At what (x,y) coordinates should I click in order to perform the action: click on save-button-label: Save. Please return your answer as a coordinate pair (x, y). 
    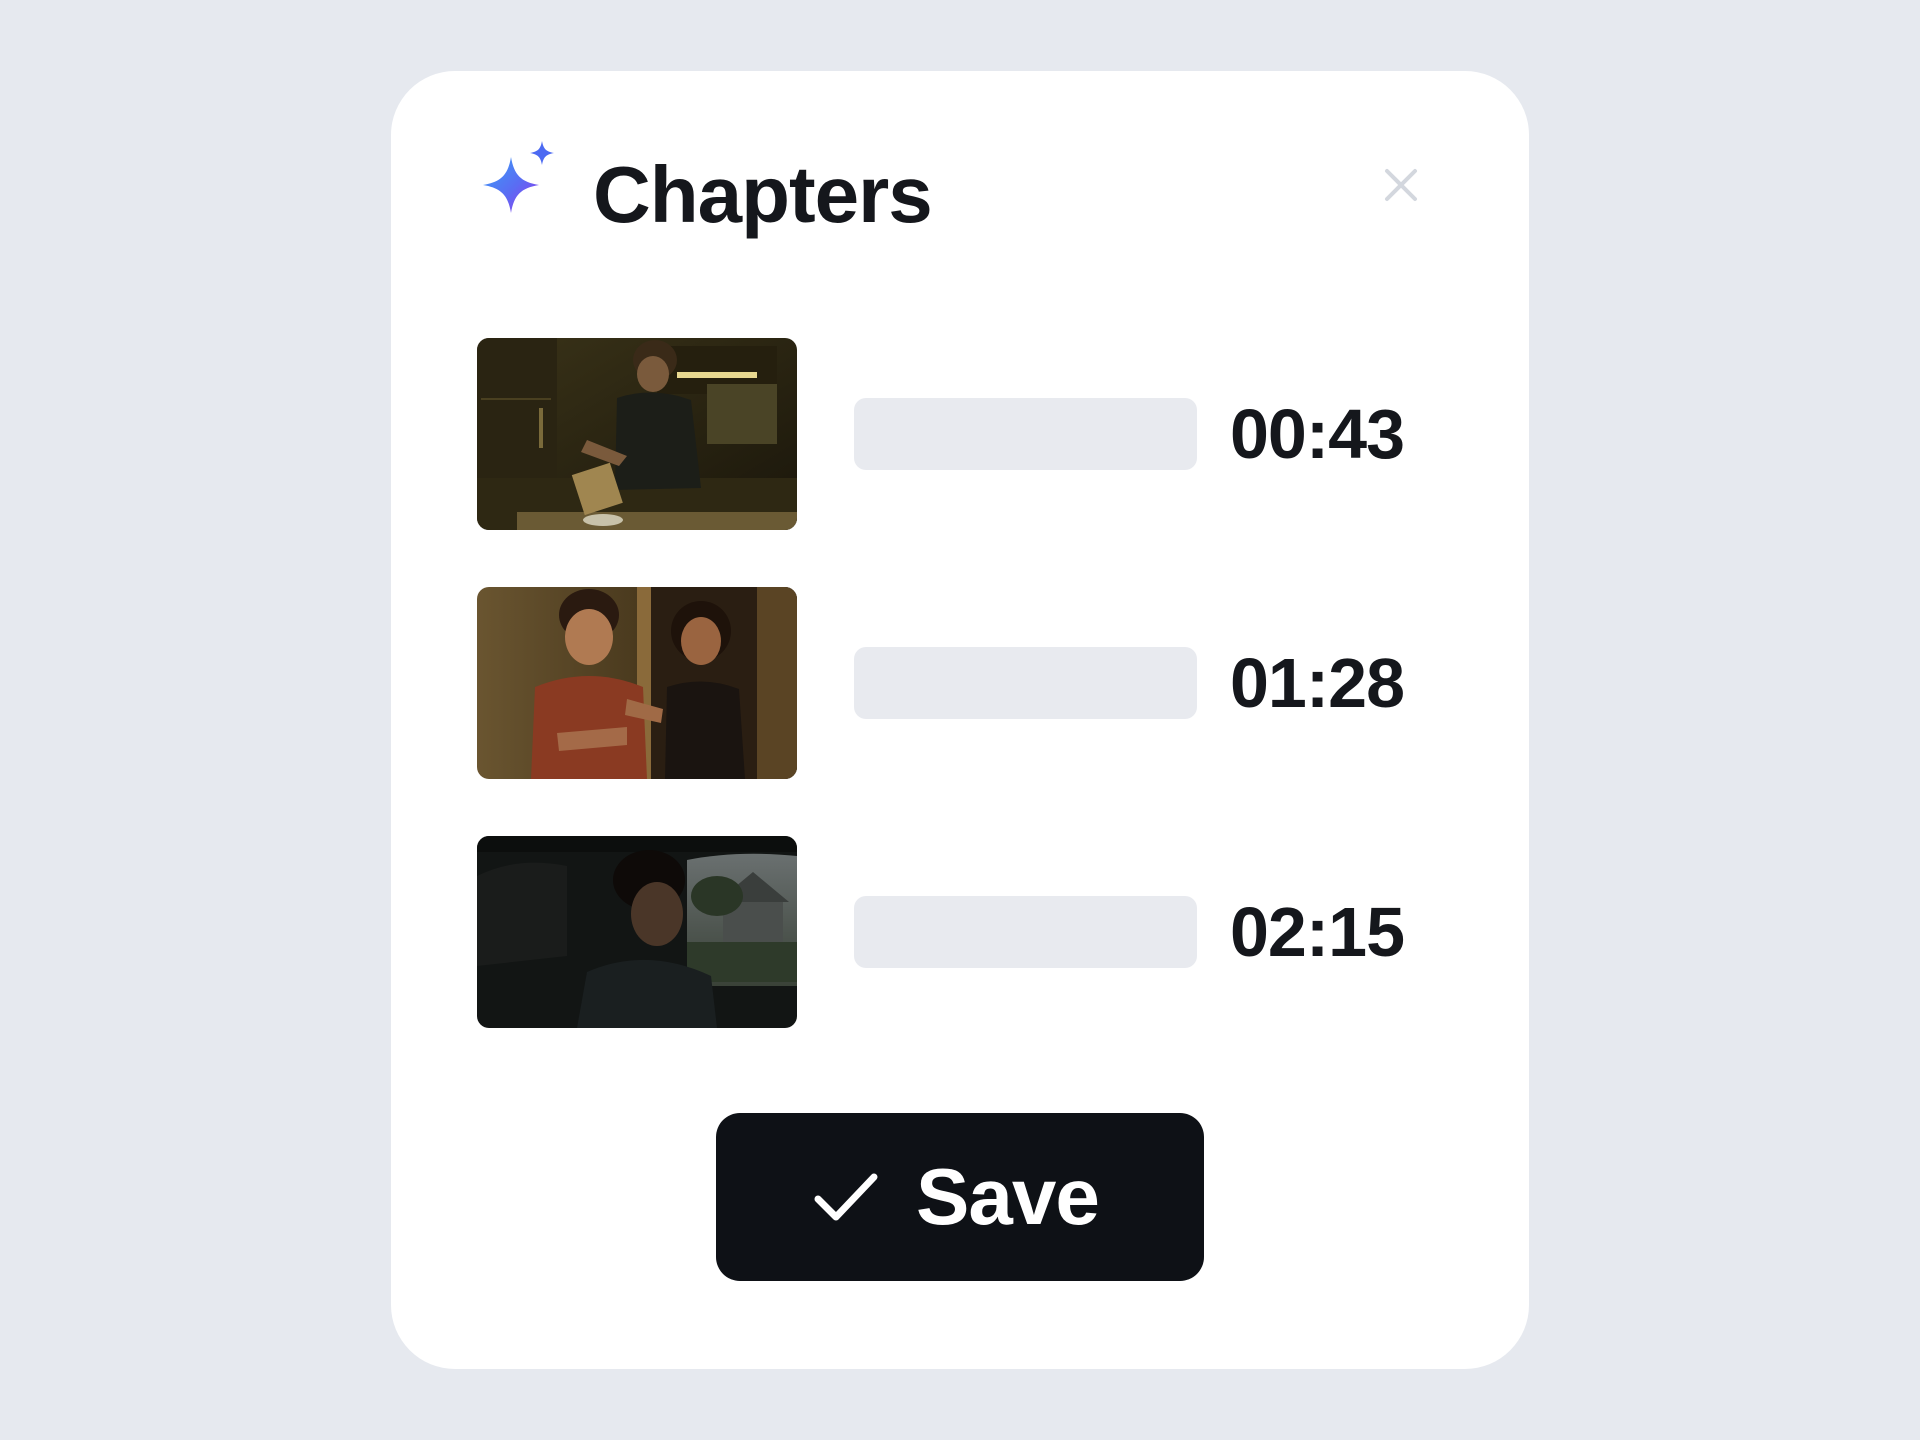
    Looking at the image, I should click on (1008, 1196).